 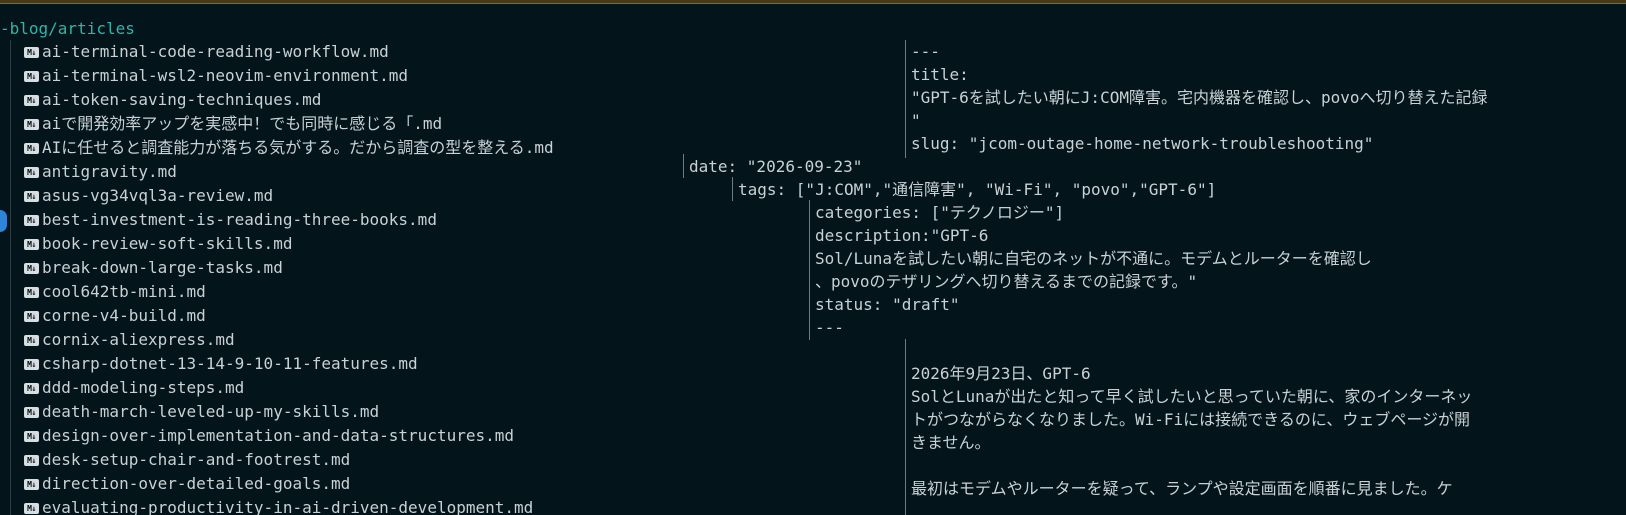 What do you see at coordinates (1006, 281) in the screenshot?
I see `preview-description-line: 、povoのテザリングへ切り替えるまでの記録です。"` at bounding box center [1006, 281].